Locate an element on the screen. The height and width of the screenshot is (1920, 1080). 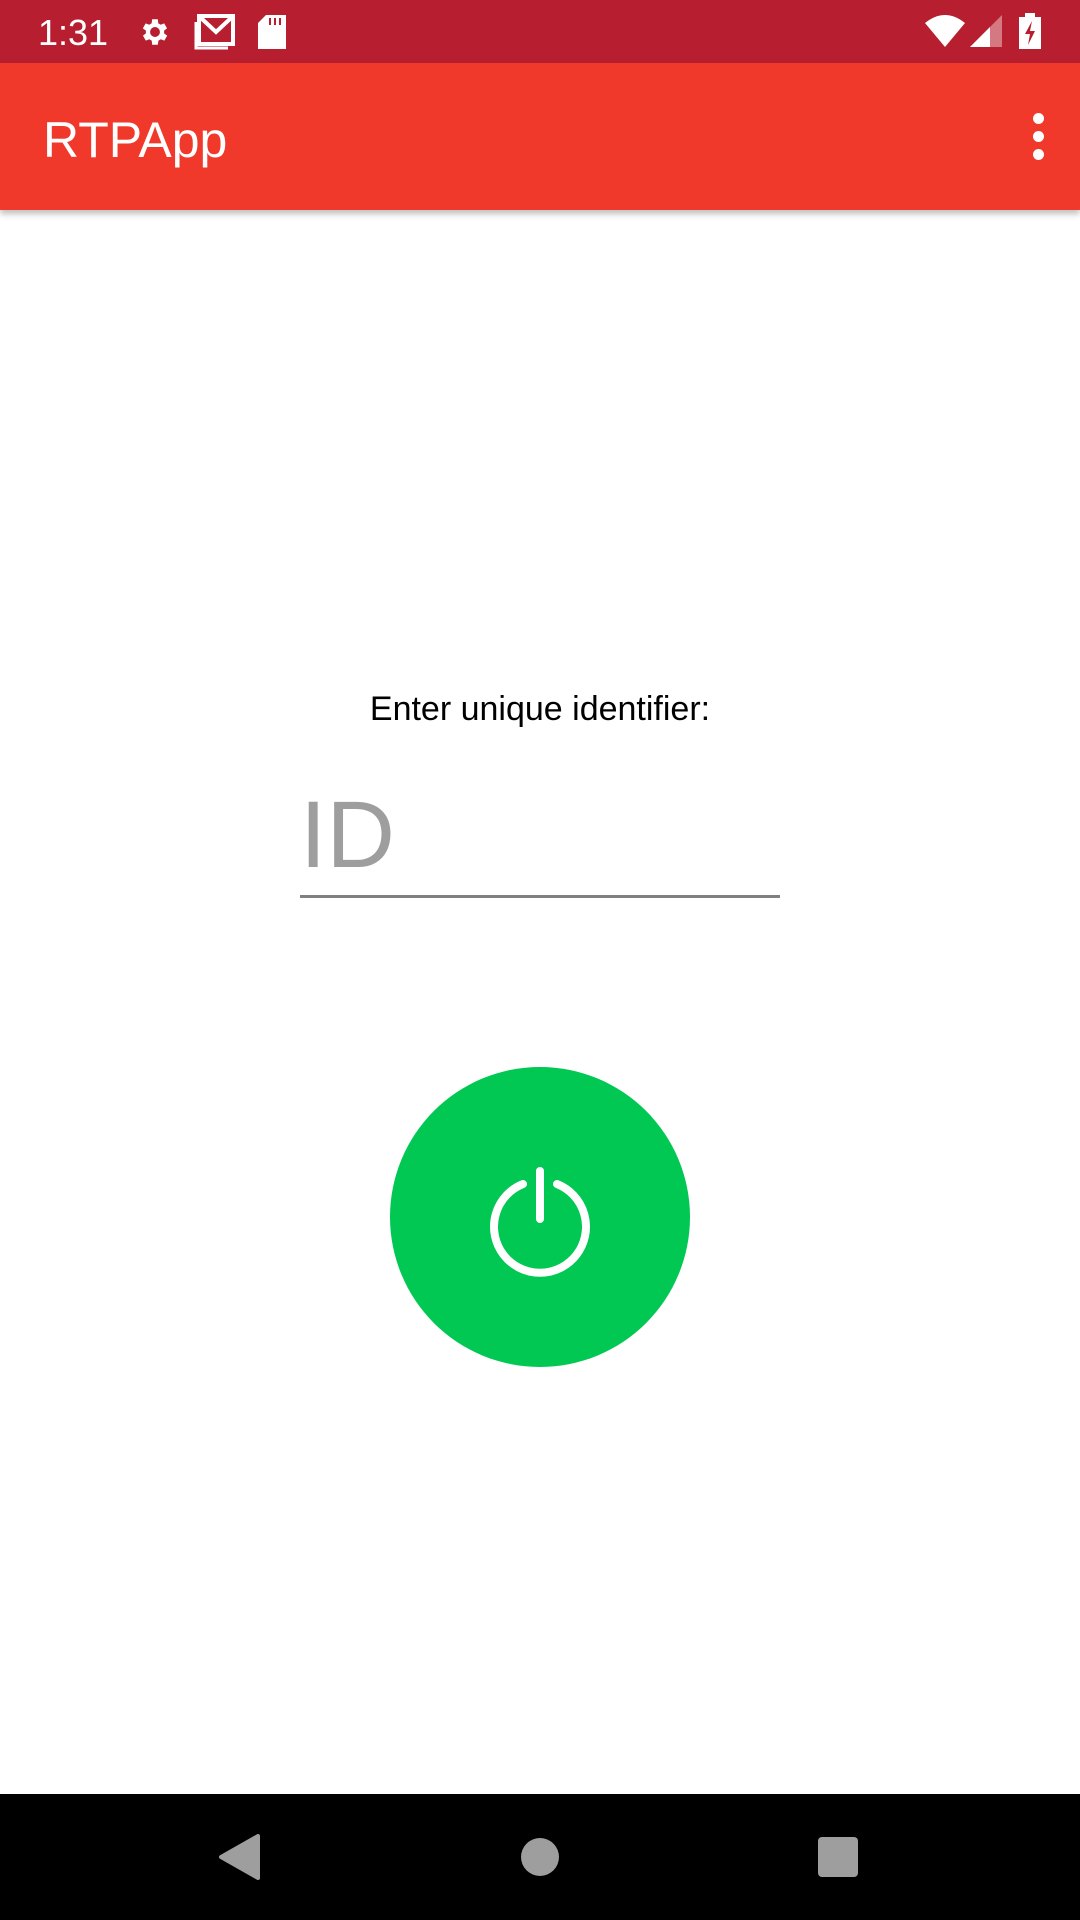
back-button is located at coordinates (239, 1857).